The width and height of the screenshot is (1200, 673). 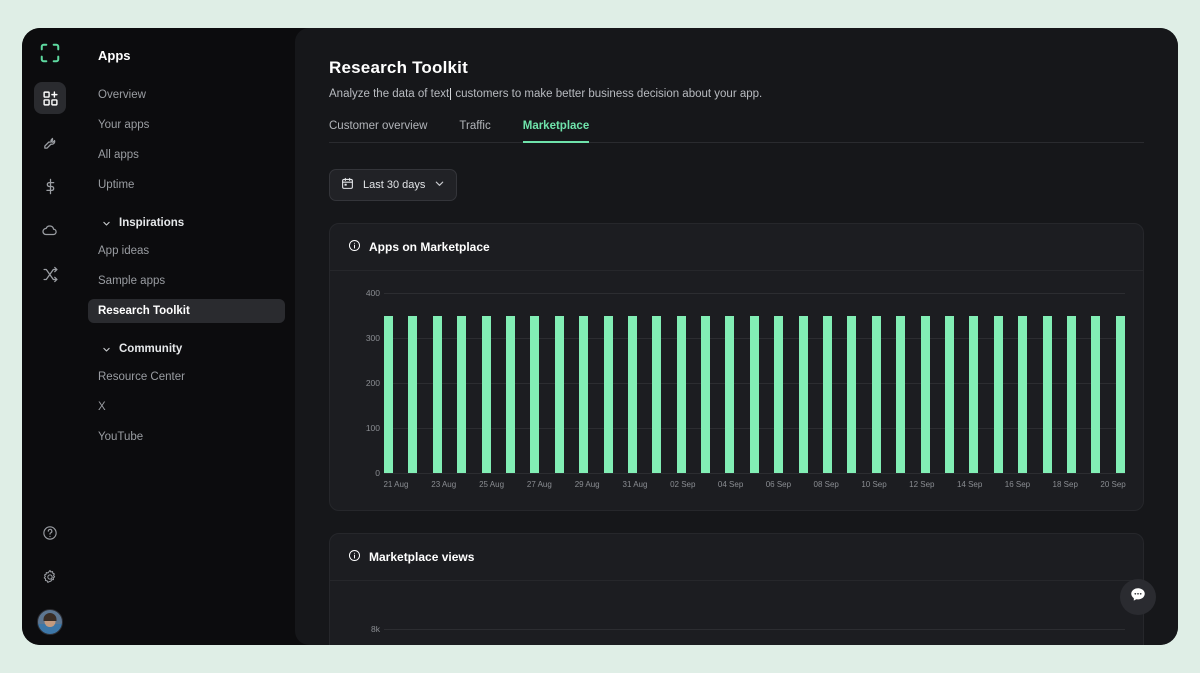 What do you see at coordinates (152, 223) in the screenshot?
I see `sidebar-group-label: Inspirations` at bounding box center [152, 223].